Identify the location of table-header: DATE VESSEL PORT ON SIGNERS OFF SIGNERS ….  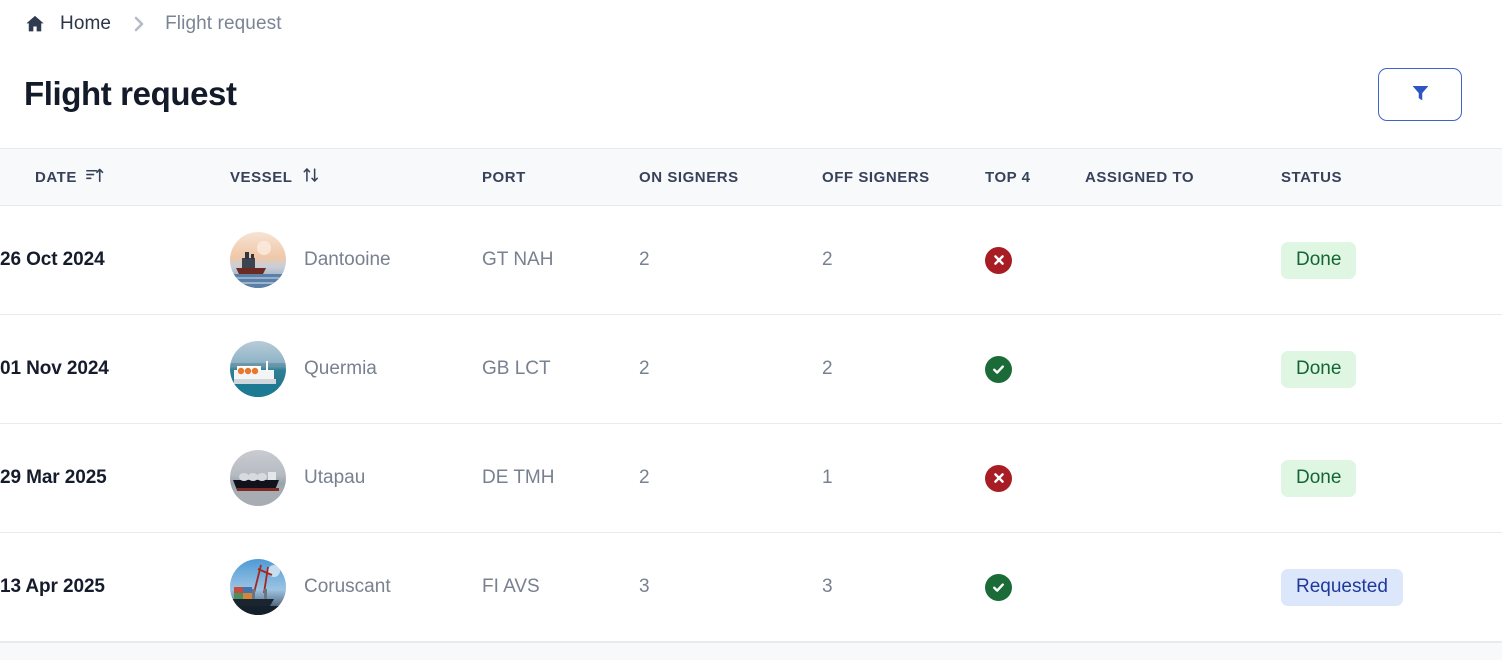
(751, 177).